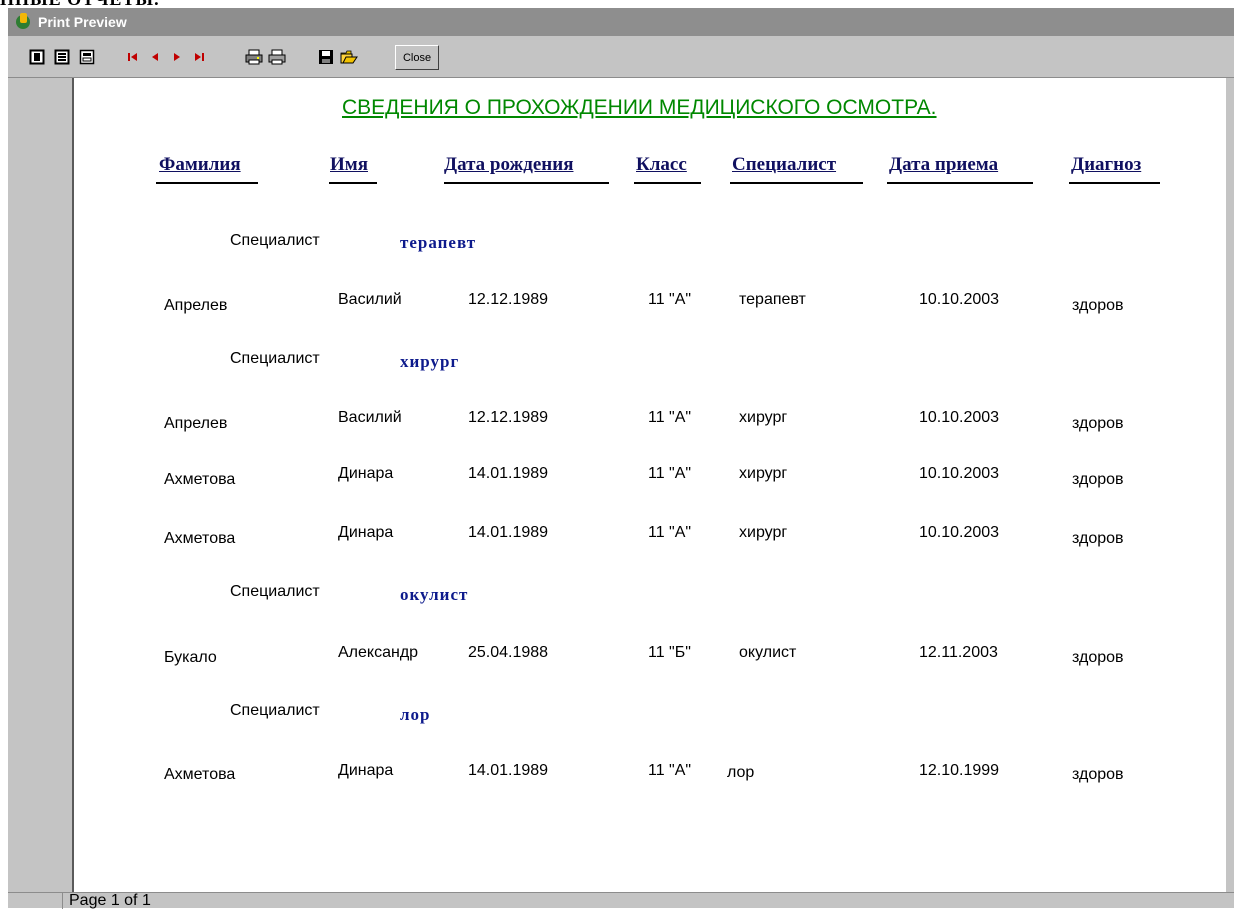 This screenshot has width=1234, height=909. I want to click on right-edge, so click(1230, 485).